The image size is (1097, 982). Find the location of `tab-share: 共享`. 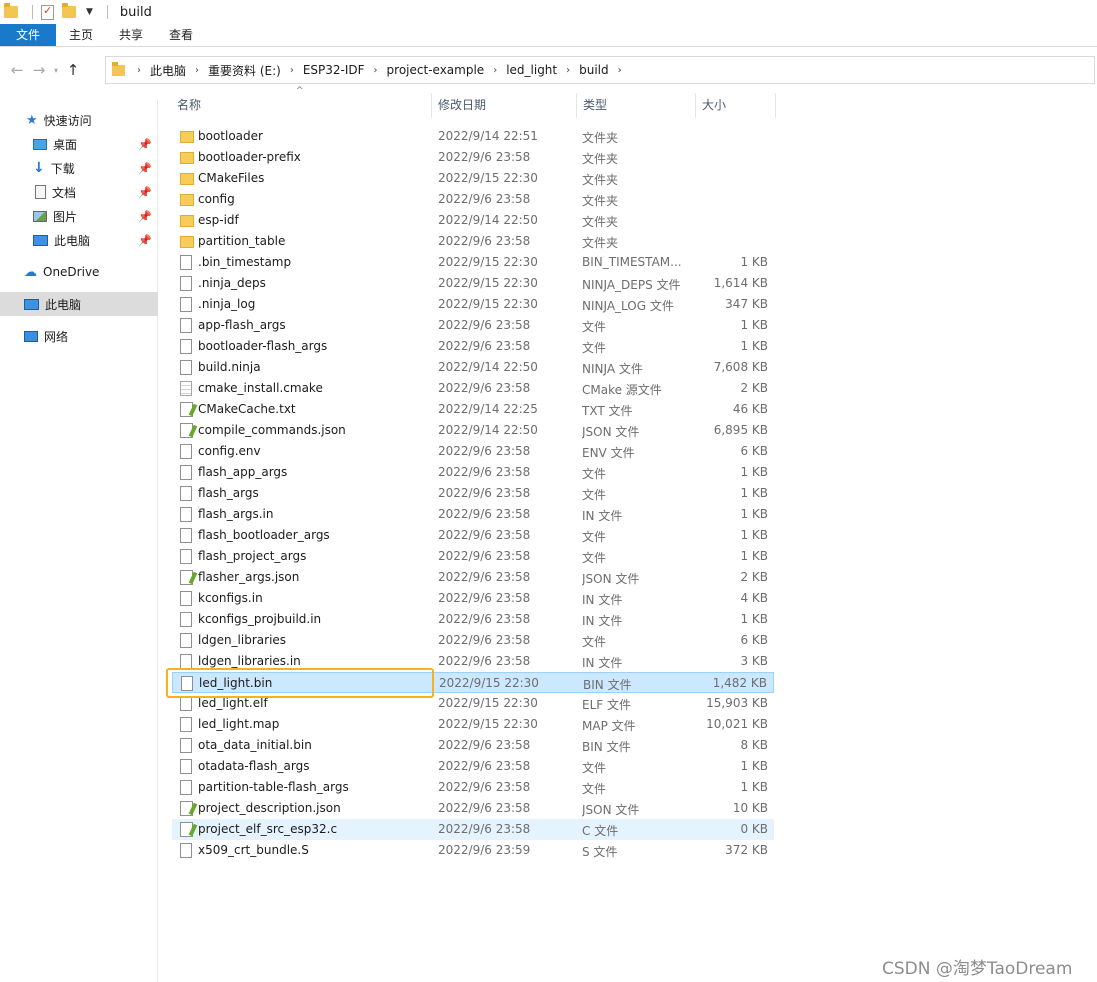

tab-share: 共享 is located at coordinates (131, 35).